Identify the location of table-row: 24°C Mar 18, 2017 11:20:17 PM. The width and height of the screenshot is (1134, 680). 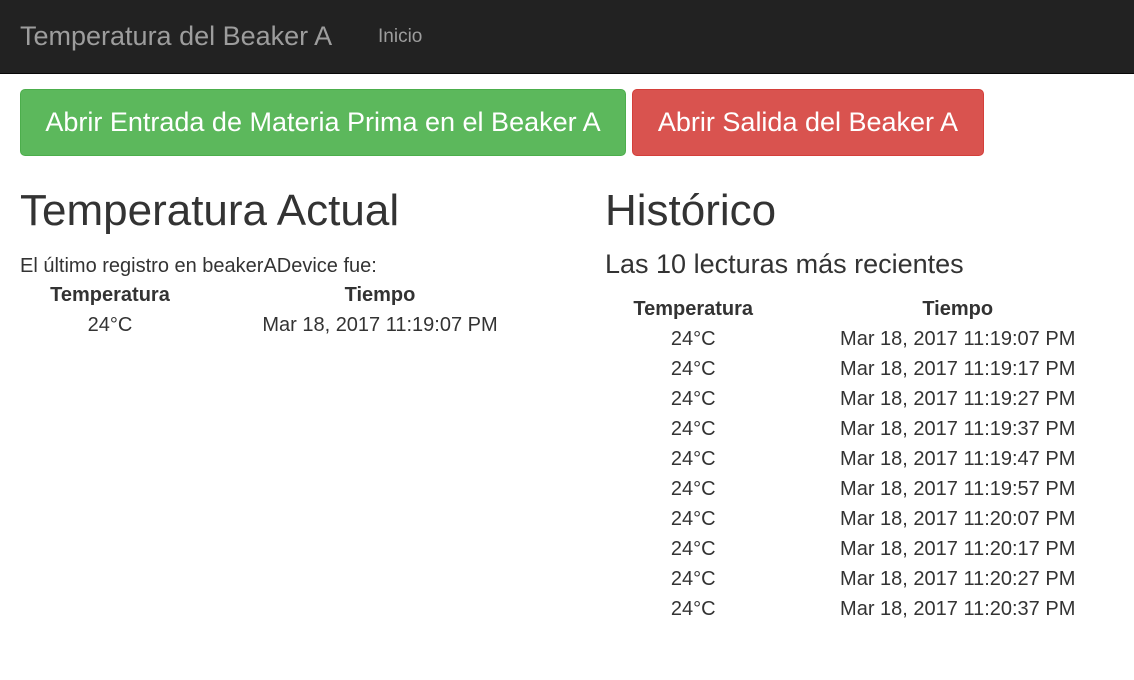
(869, 549).